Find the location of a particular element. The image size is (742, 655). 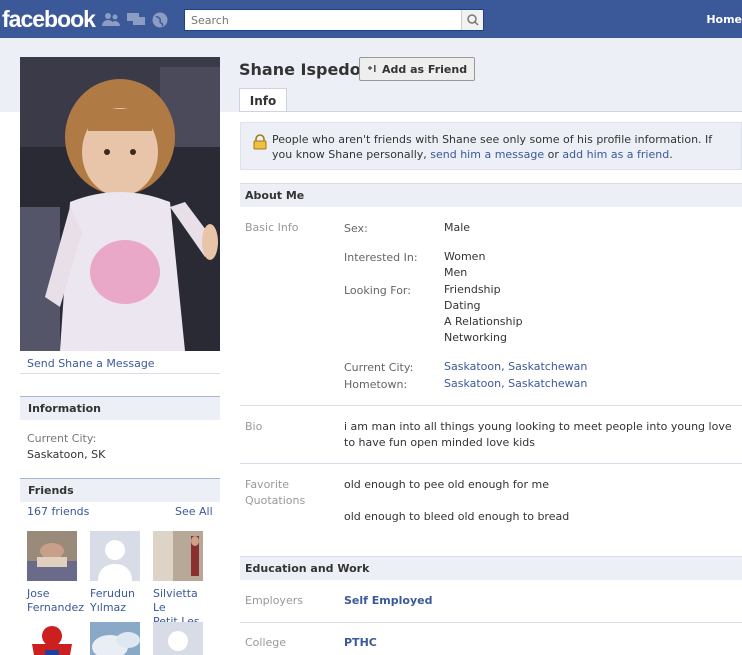

friends-count-link: 167 friends is located at coordinates (58, 511).